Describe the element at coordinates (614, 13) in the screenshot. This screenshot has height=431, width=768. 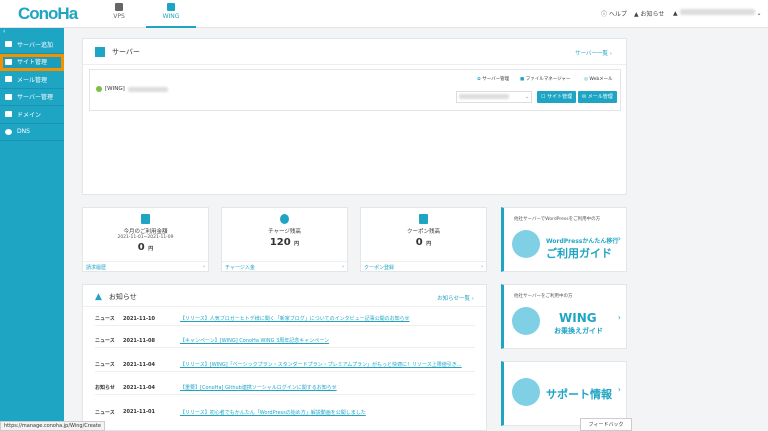
I see `help-link: ⓘ ヘルプ` at that location.